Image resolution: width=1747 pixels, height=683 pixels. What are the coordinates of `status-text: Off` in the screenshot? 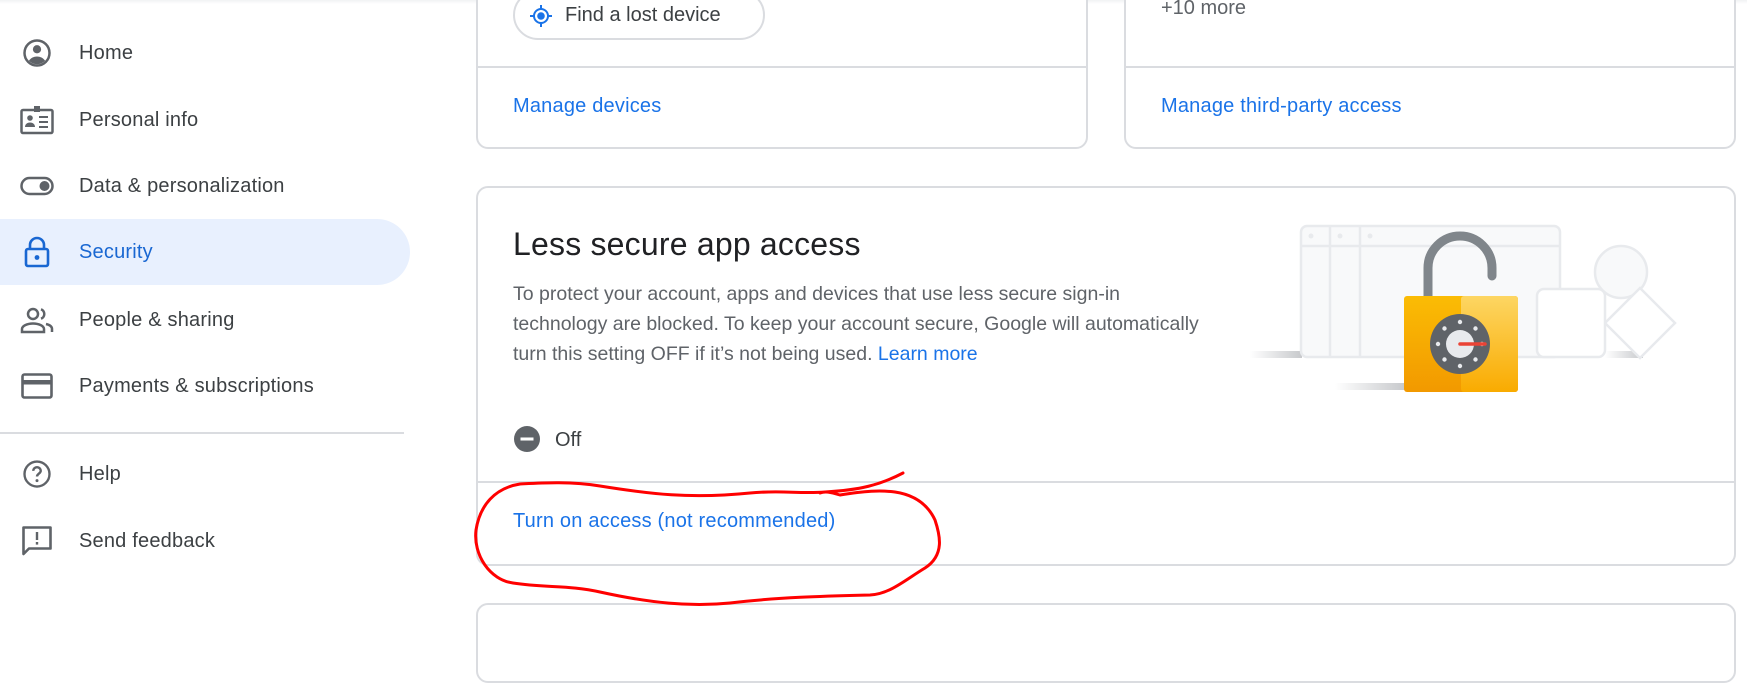 It's located at (568, 440).